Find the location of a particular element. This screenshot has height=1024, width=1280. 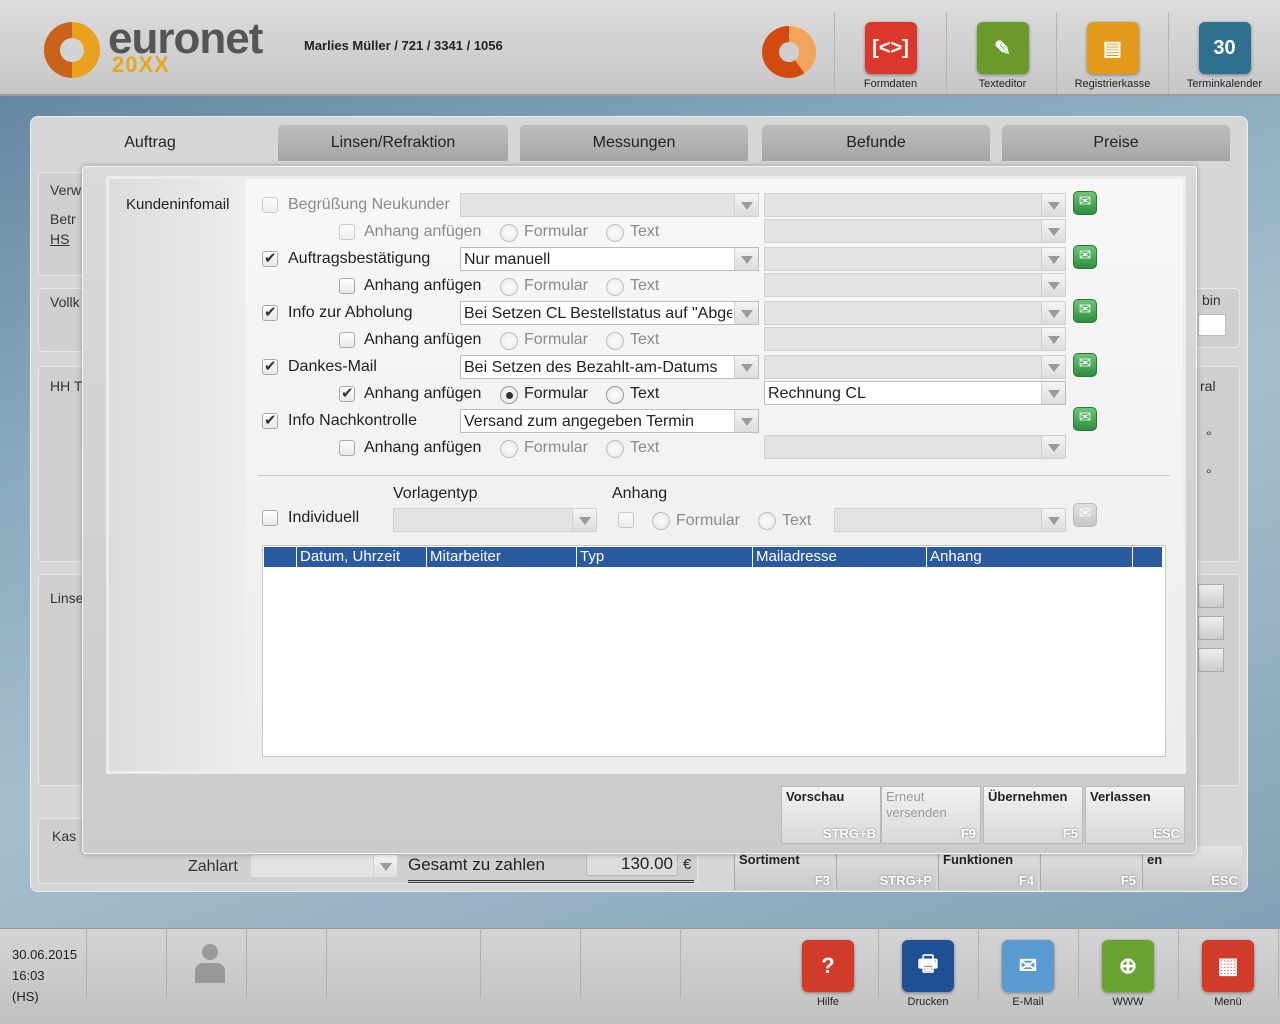

vorschau-button: Vorschau STRG+B is located at coordinates (831, 815).